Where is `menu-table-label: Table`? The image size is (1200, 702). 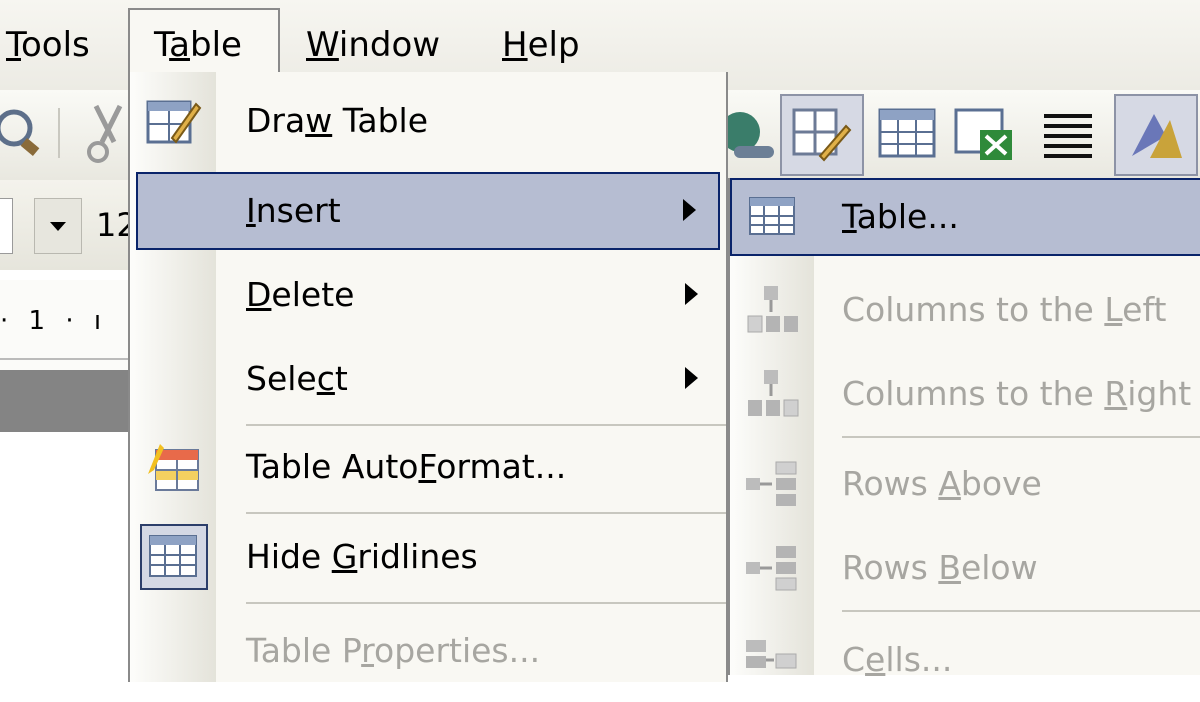 menu-table-label: Table is located at coordinates (198, 45).